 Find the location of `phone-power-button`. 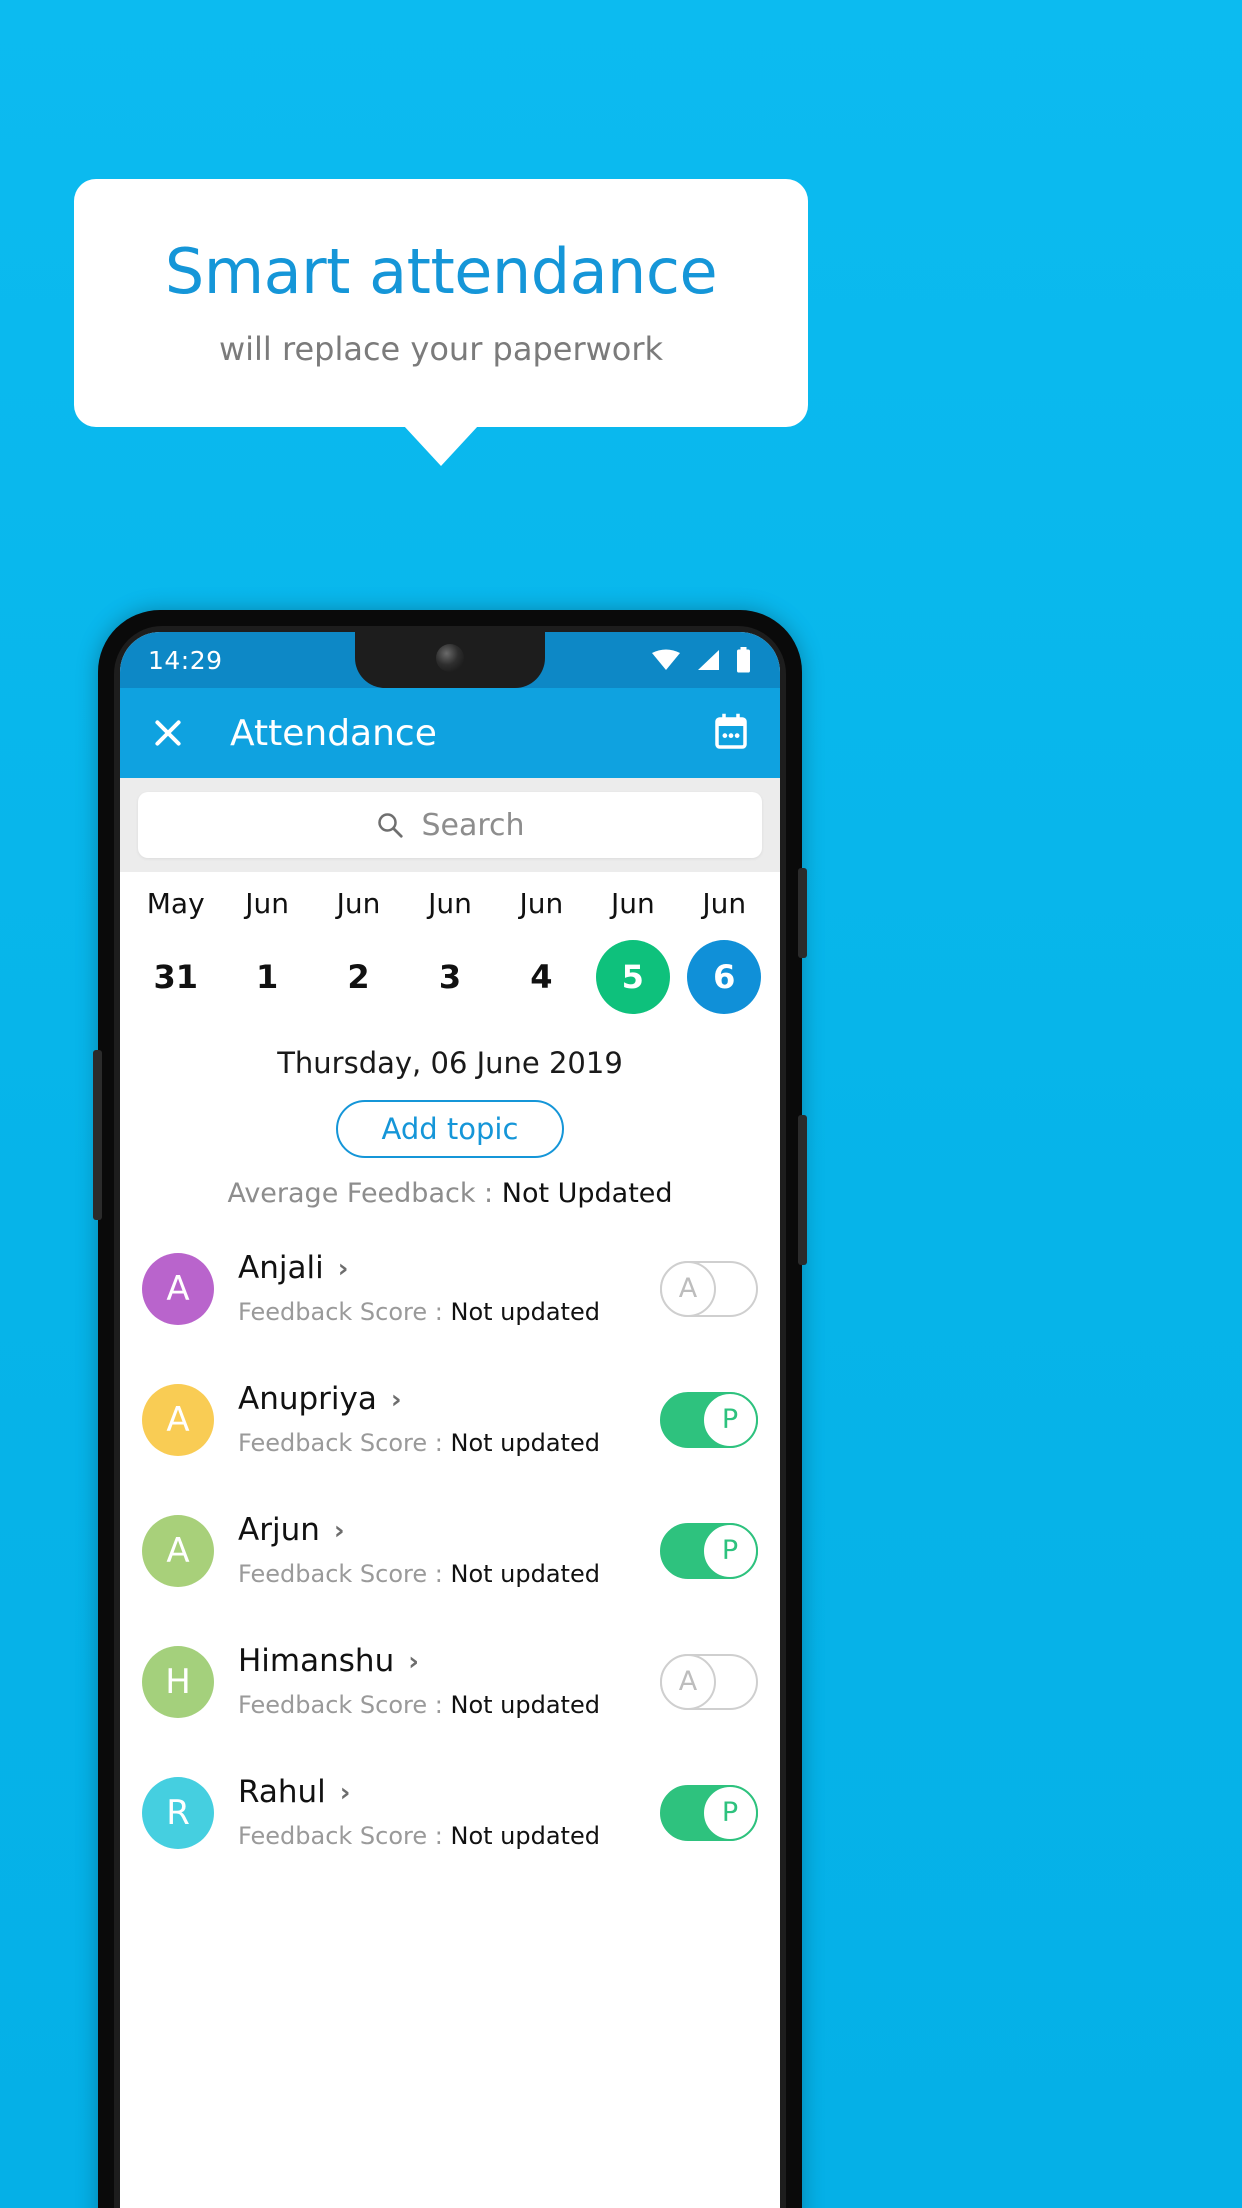

phone-power-button is located at coordinates (802, 913).